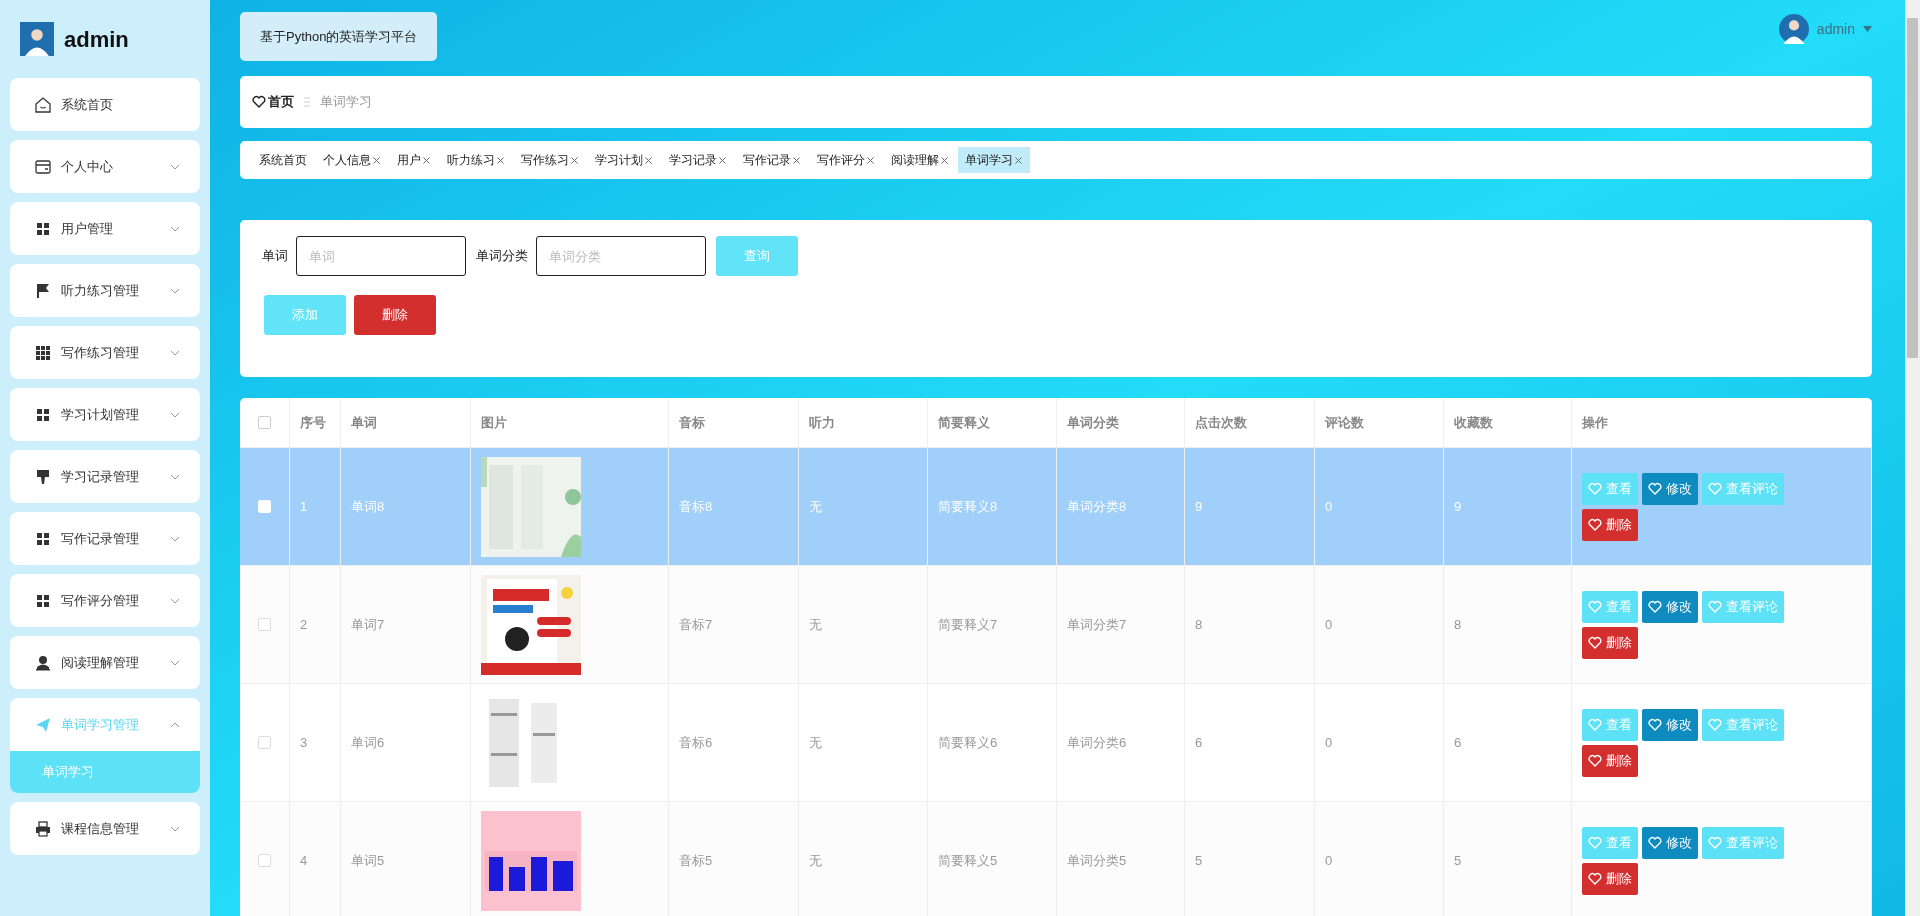  I want to click on sidebar-menu: 写作练习管理, so click(105, 352).